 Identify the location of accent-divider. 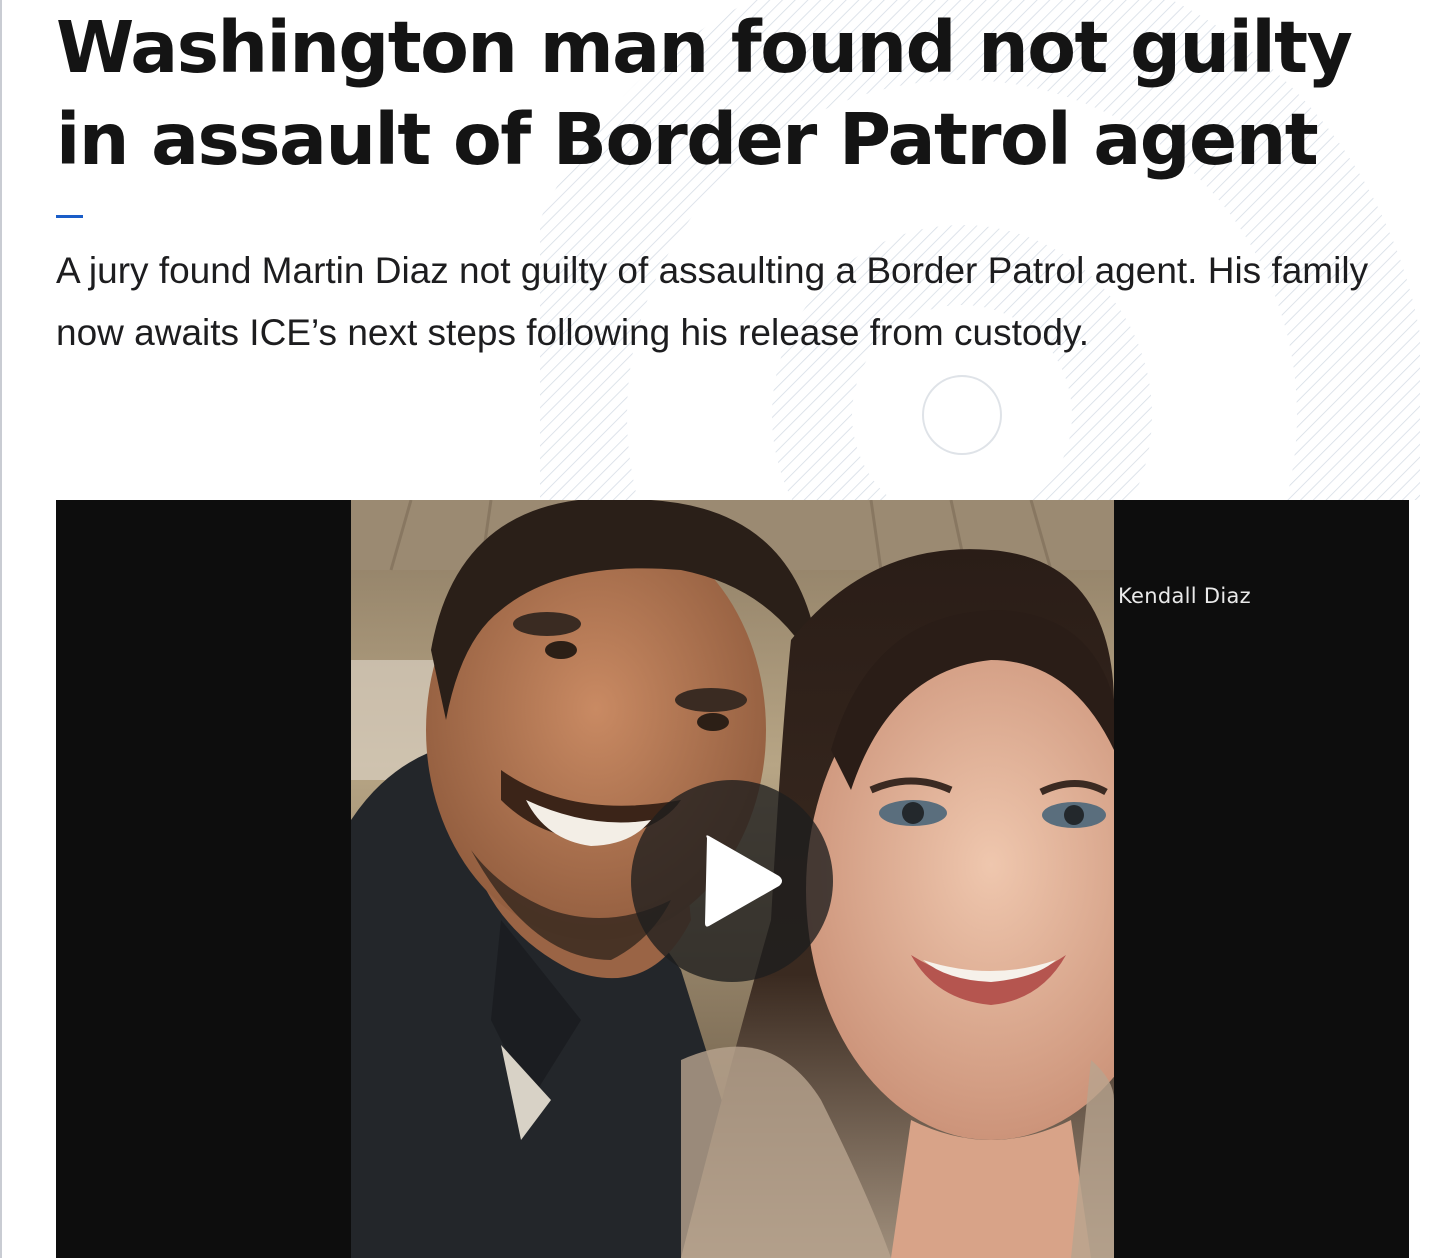
(69, 216).